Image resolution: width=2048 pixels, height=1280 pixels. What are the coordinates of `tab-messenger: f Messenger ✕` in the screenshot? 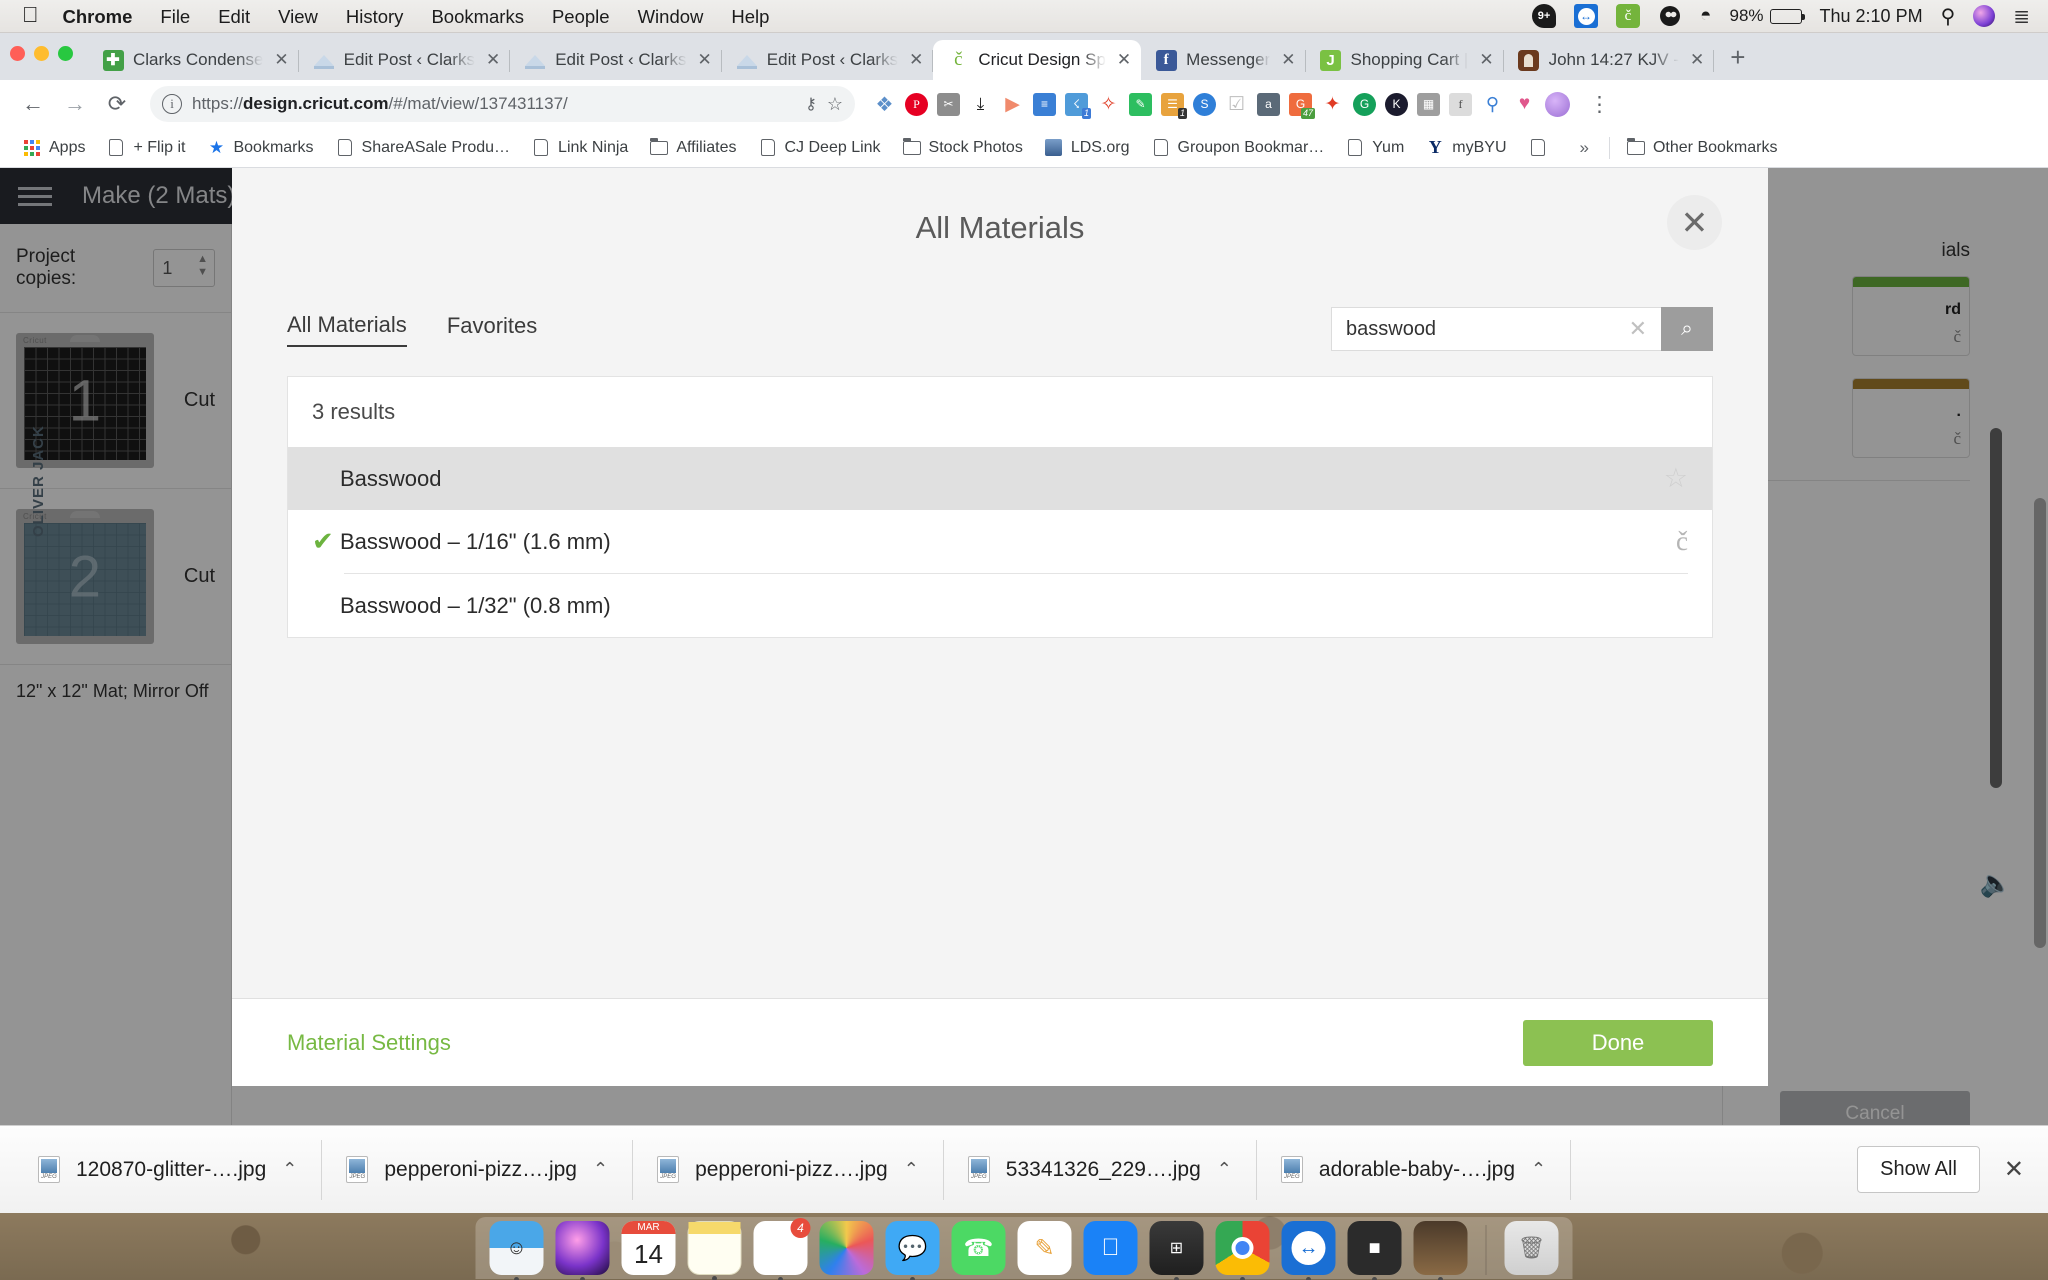 It's located at (1223, 60).